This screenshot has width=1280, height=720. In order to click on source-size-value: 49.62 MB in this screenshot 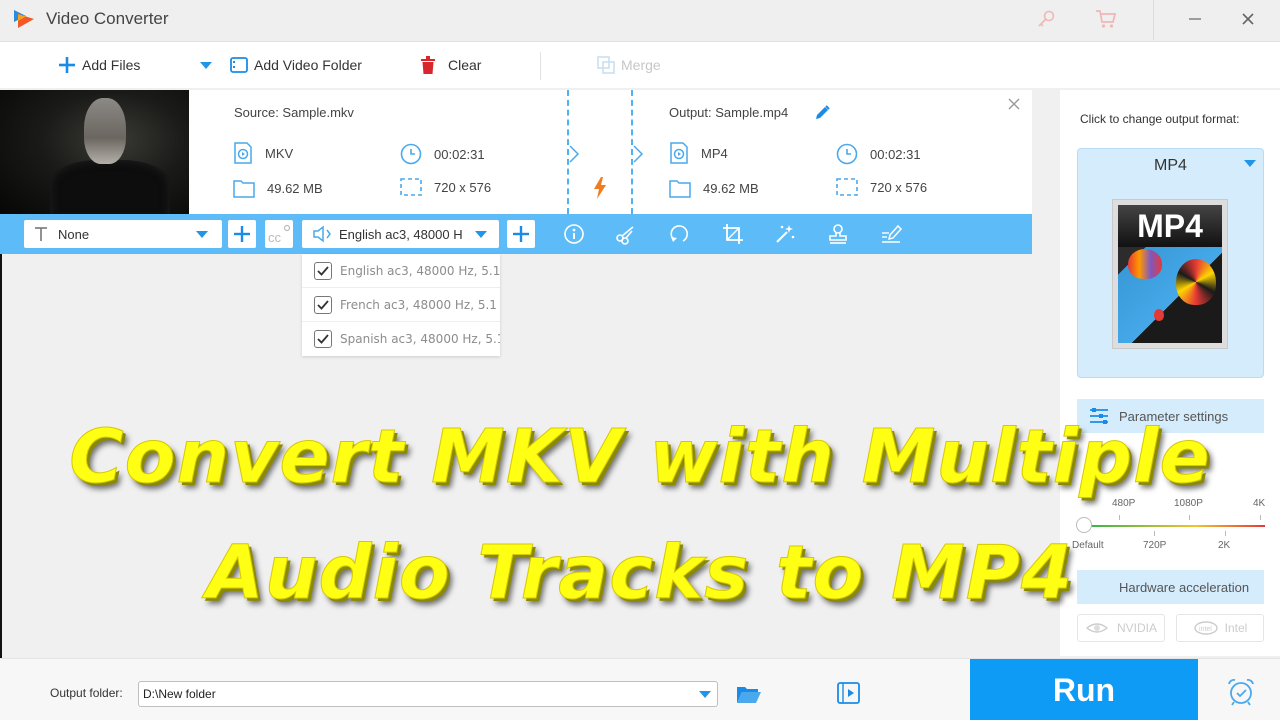, I will do `click(295, 188)`.